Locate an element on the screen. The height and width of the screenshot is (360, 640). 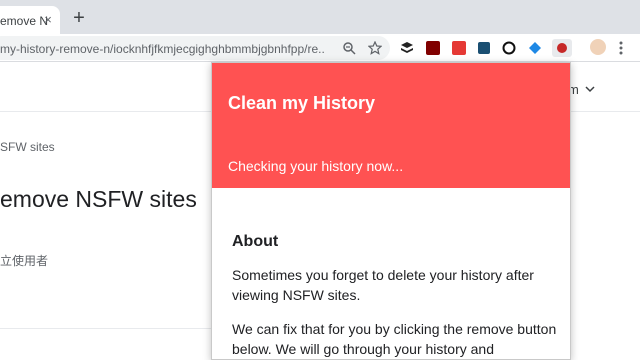
ublock-extension-icon is located at coordinates (433, 48).